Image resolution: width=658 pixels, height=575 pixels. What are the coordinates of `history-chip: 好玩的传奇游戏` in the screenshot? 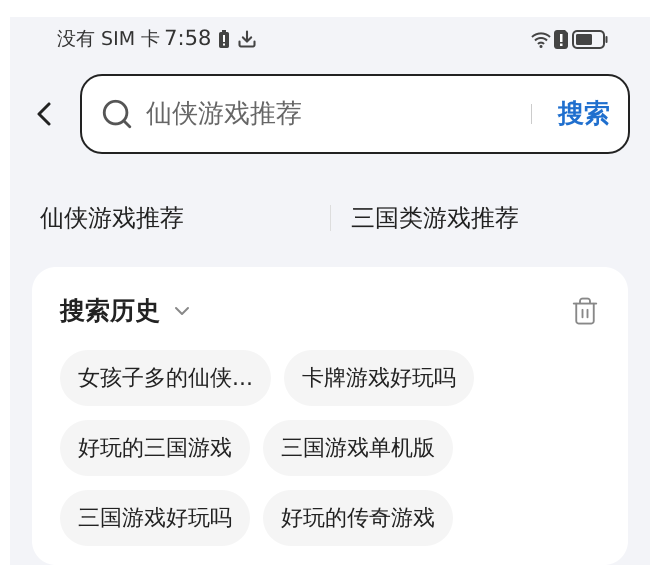 It's located at (358, 518).